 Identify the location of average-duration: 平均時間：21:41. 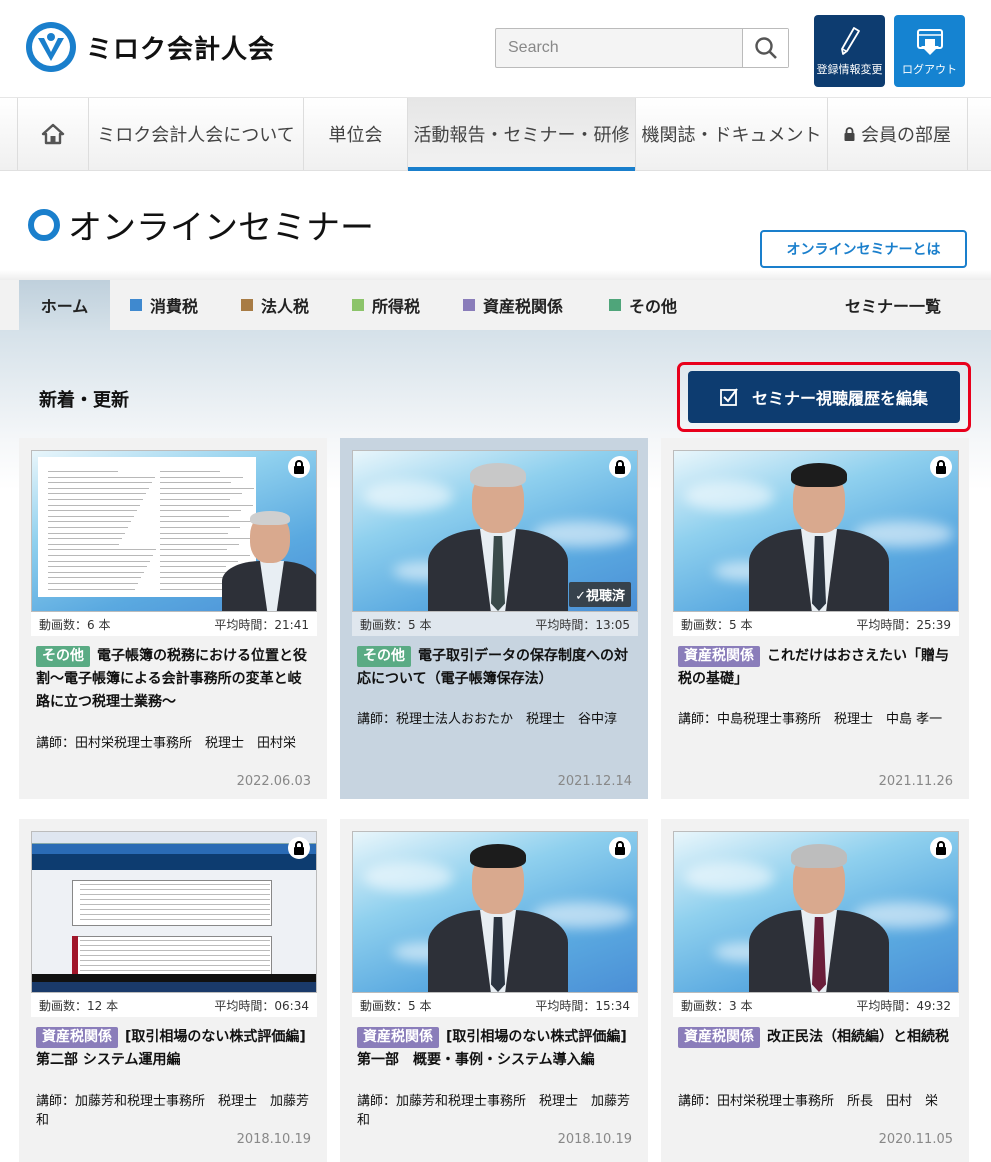
(261, 624).